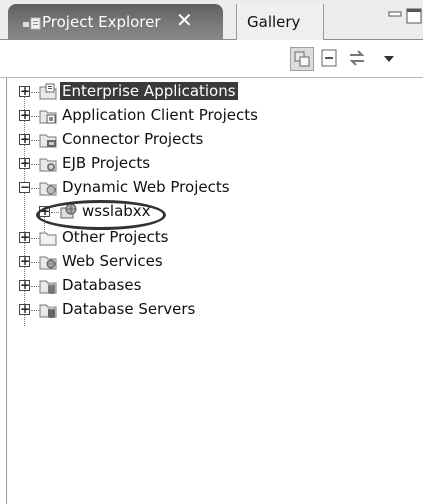 The height and width of the screenshot is (504, 423). What do you see at coordinates (274, 22) in the screenshot?
I see `tab-label: Gallery` at bounding box center [274, 22].